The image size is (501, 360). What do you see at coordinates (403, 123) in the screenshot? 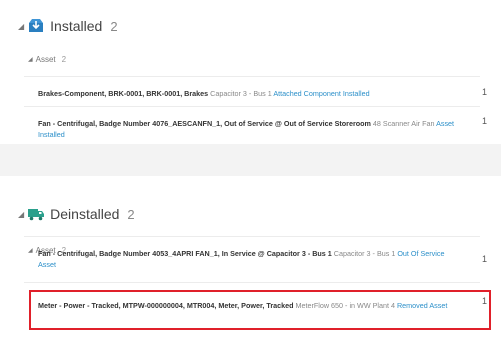
I see `item-desc: 48 Scanner Air Fan` at bounding box center [403, 123].